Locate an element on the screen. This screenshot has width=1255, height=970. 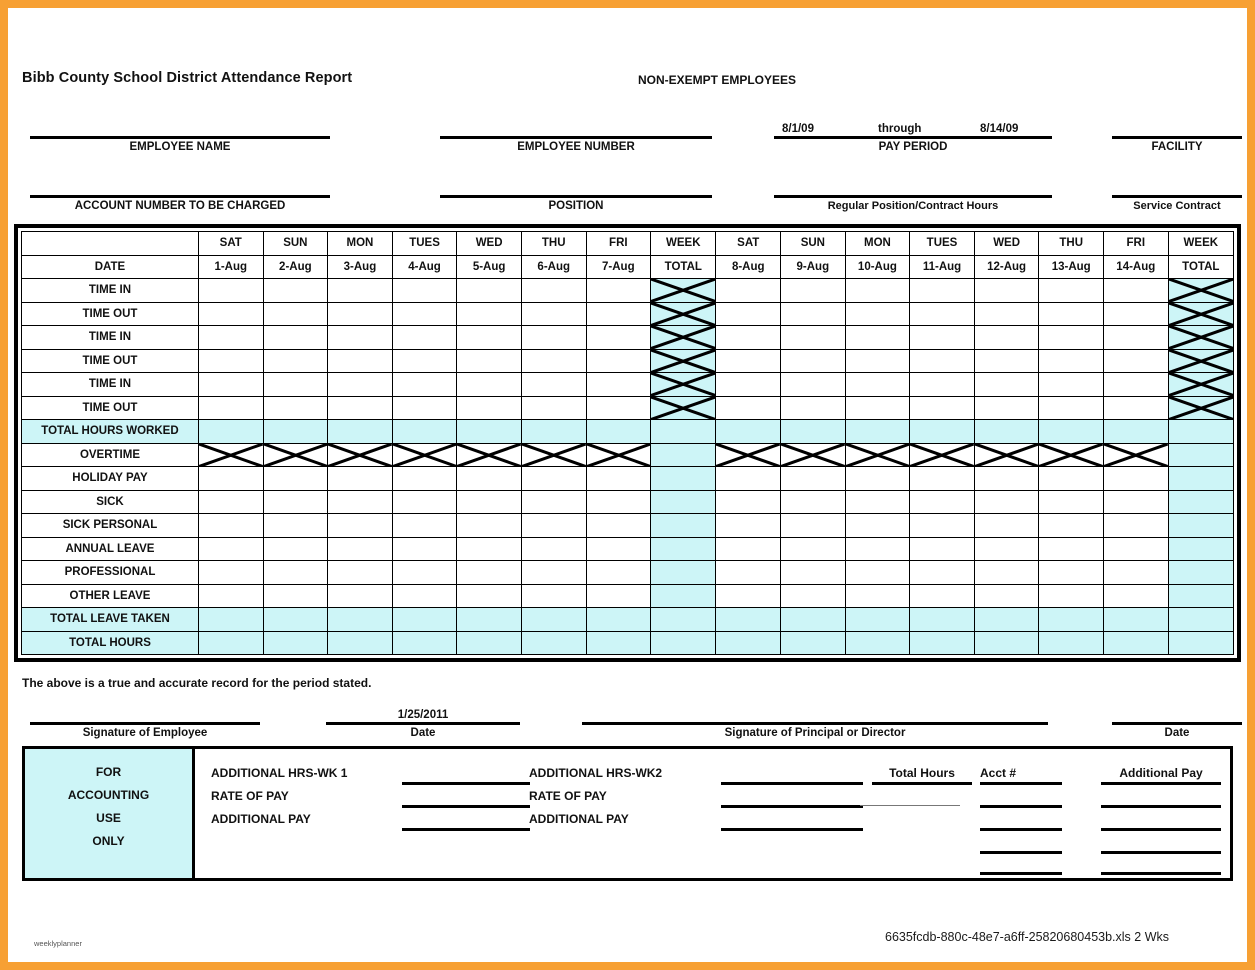
field-position: POSITION is located at coordinates (576, 203).